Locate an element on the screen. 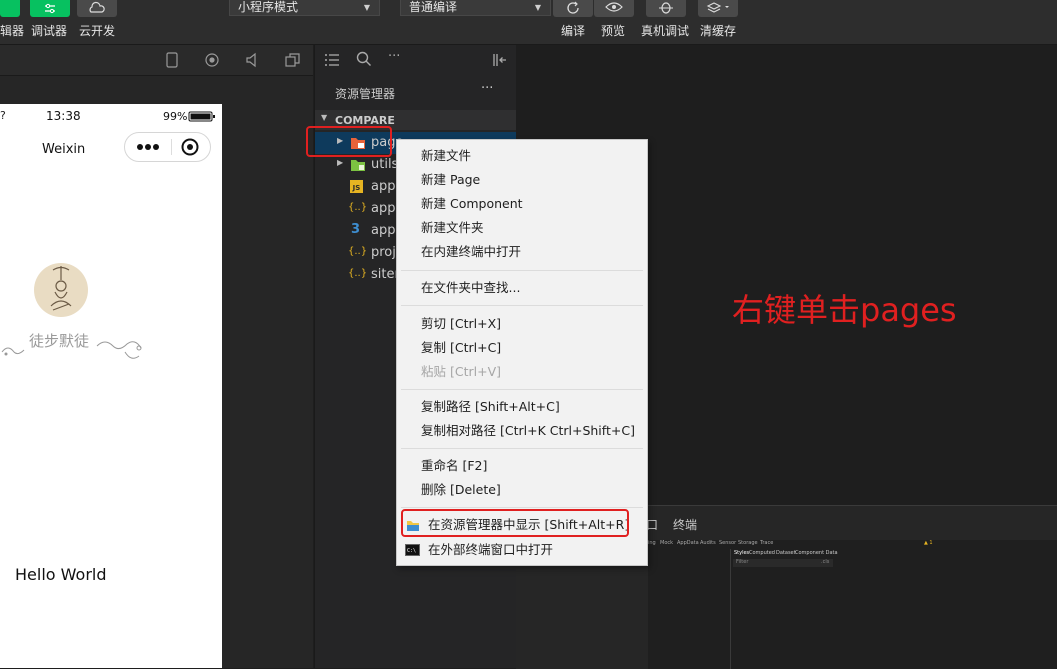  toolbar-label-clear-cache: 清缓存 is located at coordinates (718, 31).